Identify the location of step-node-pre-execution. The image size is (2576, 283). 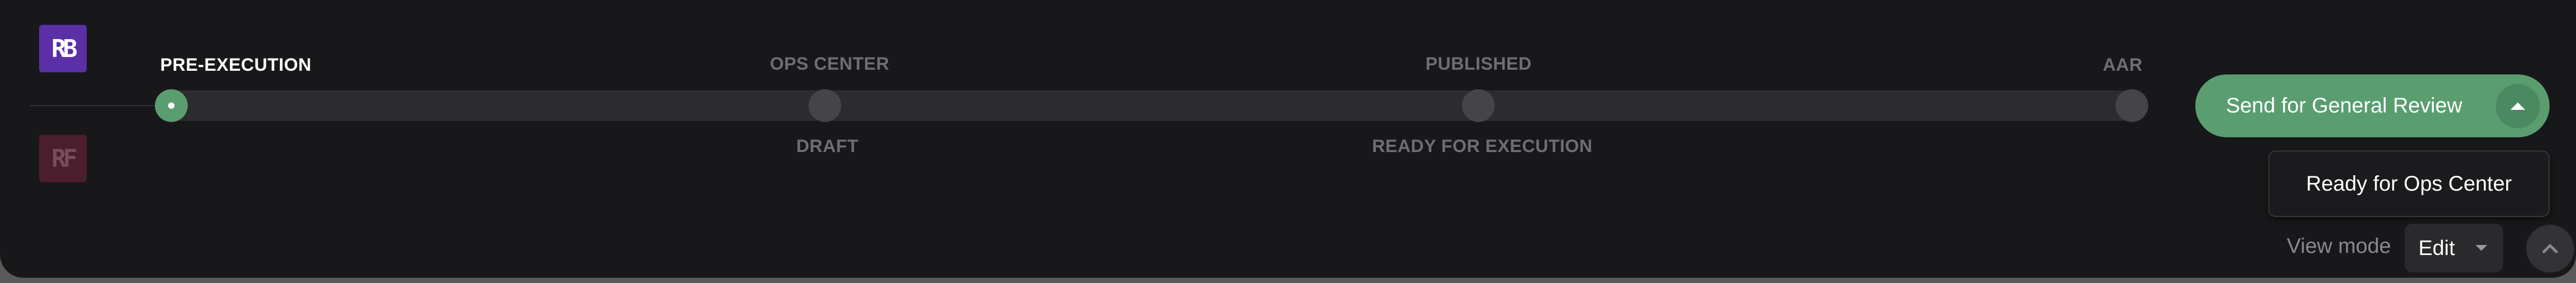
(171, 106).